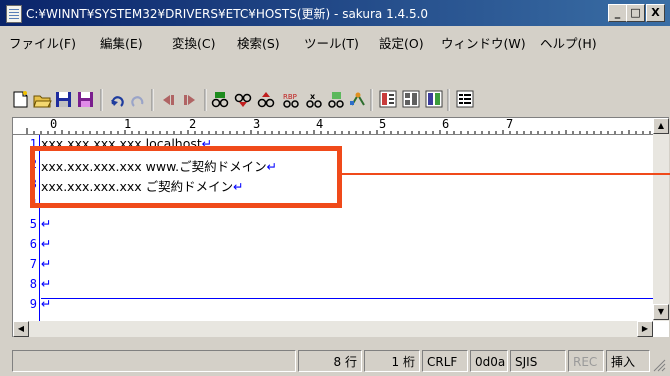 The width and height of the screenshot is (670, 376). I want to click on menu-help: ヘルプ(H), so click(568, 42).